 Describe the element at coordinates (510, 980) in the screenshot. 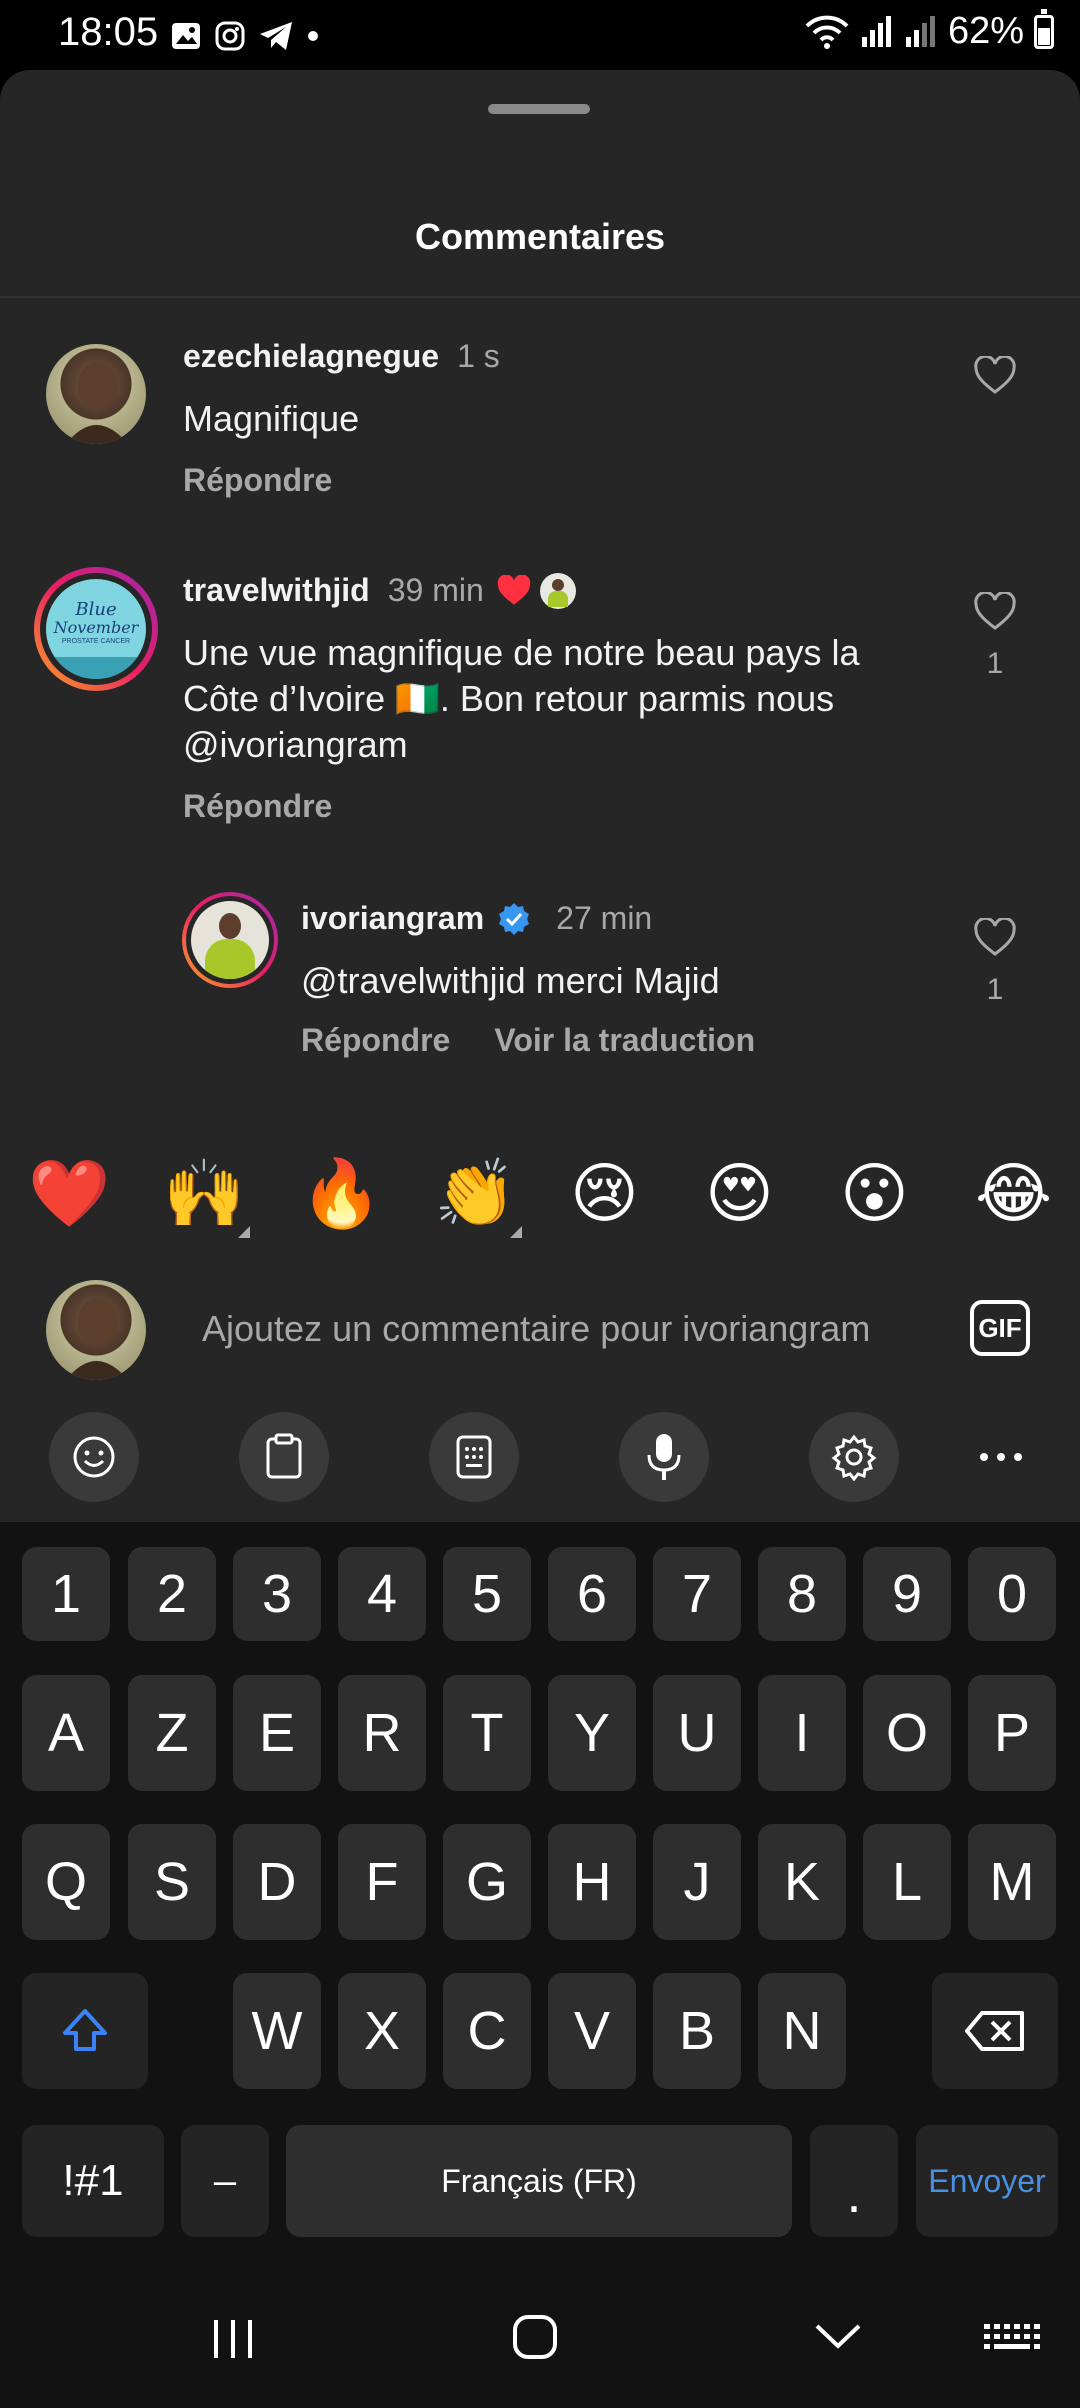

I see `comment-text: @travelwithjid merci Majid` at that location.